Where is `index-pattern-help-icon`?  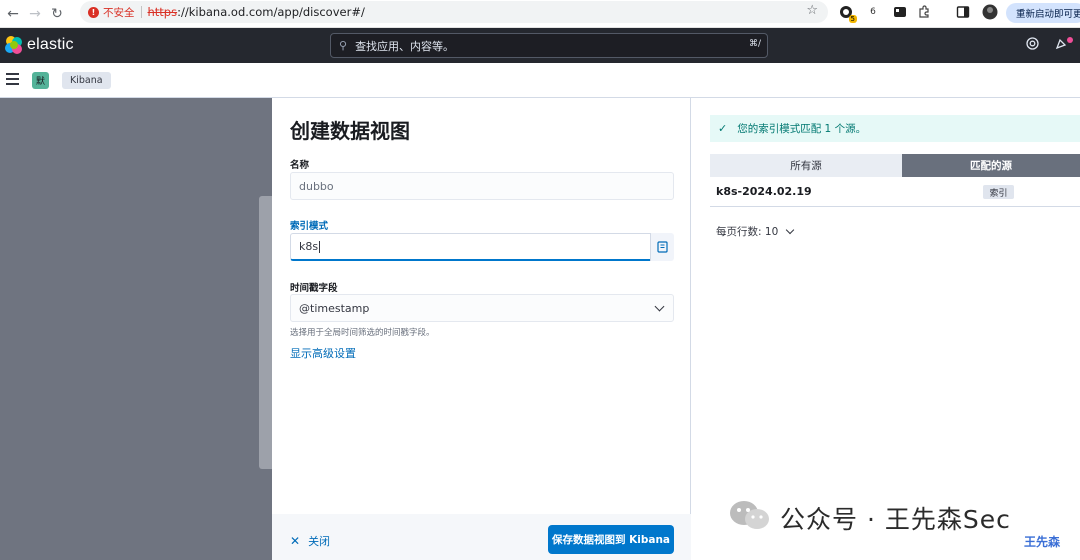
index-pattern-help-icon is located at coordinates (662, 247).